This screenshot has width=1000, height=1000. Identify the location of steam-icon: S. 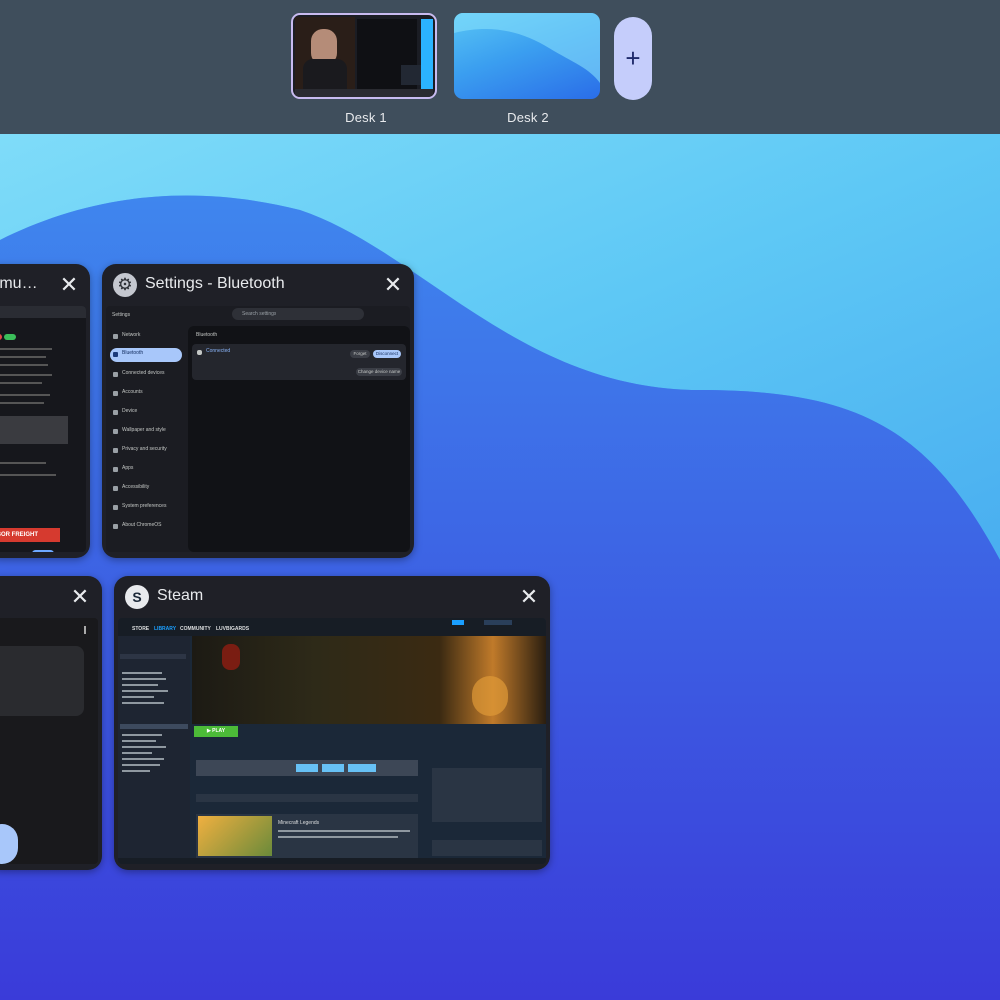
(137, 597).